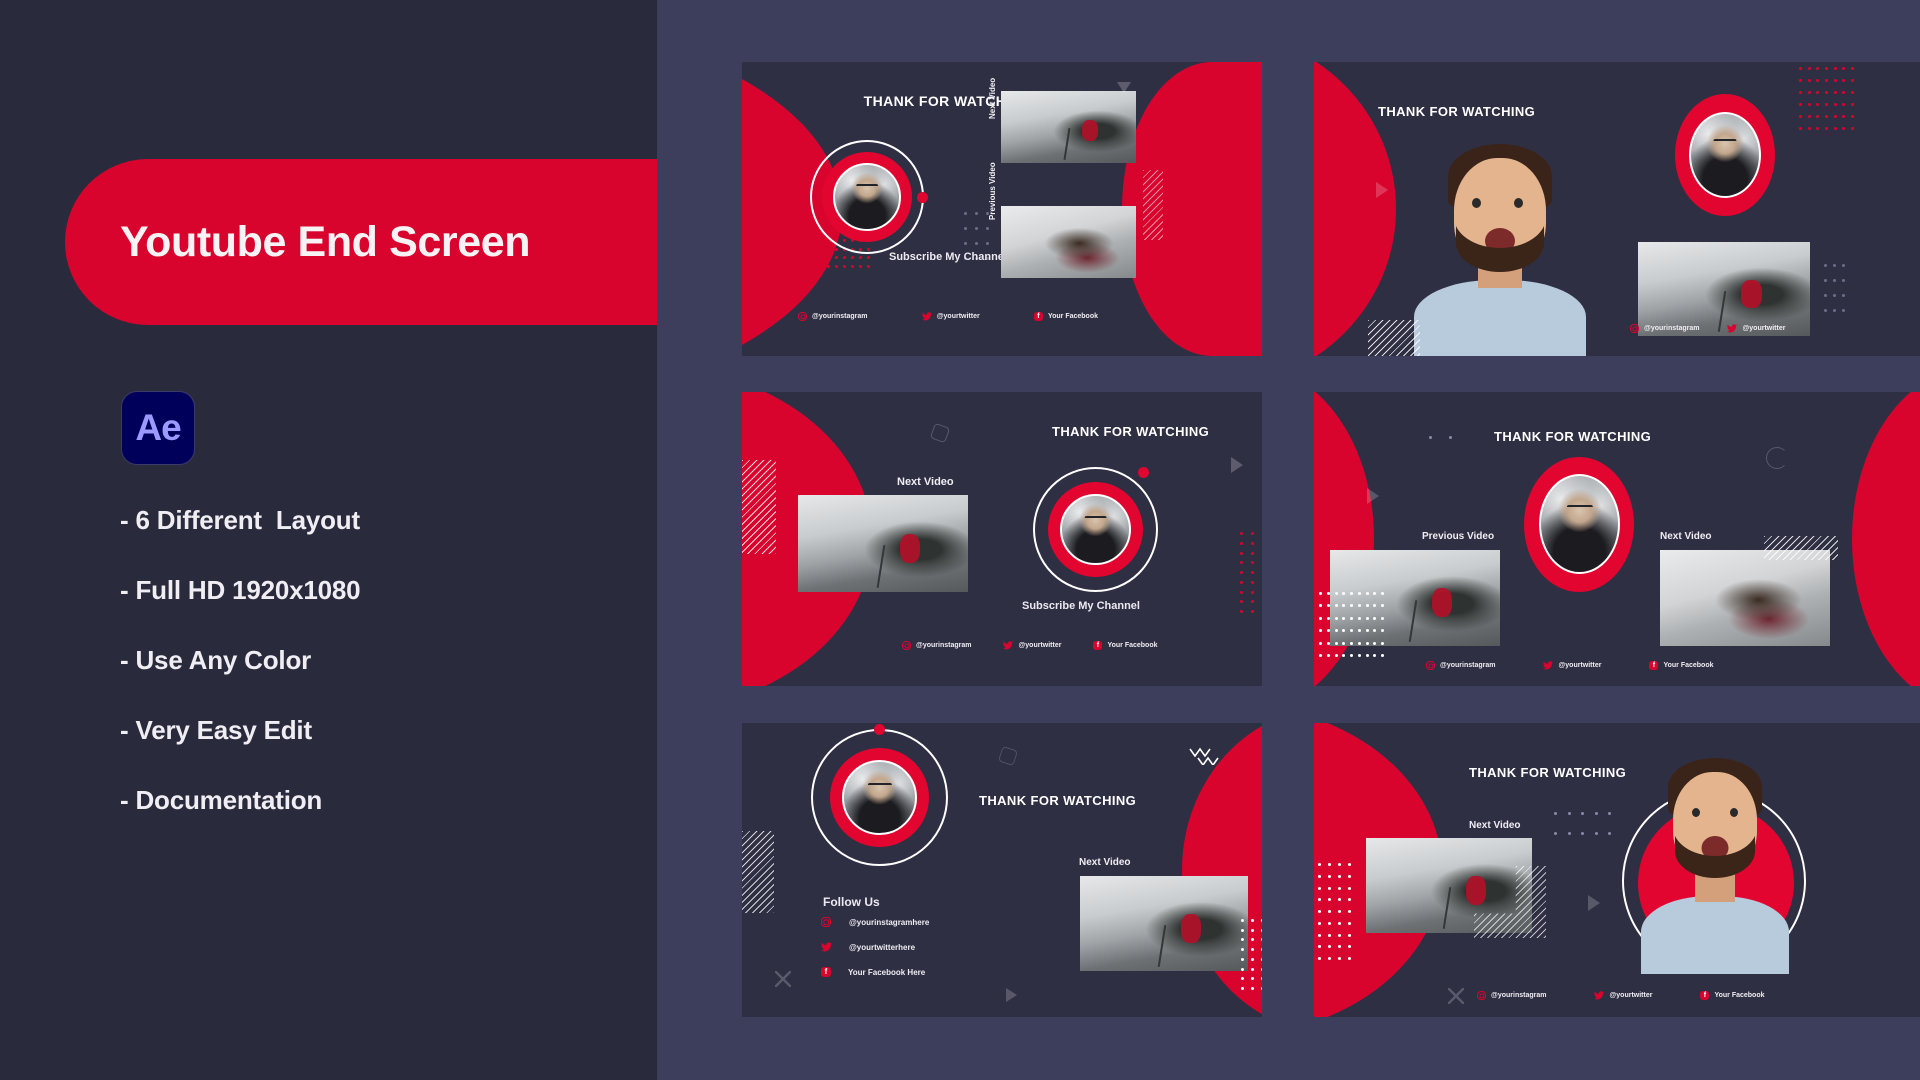 This screenshot has height=1080, width=1920. I want to click on after-effects-icon: Ae, so click(158, 428).